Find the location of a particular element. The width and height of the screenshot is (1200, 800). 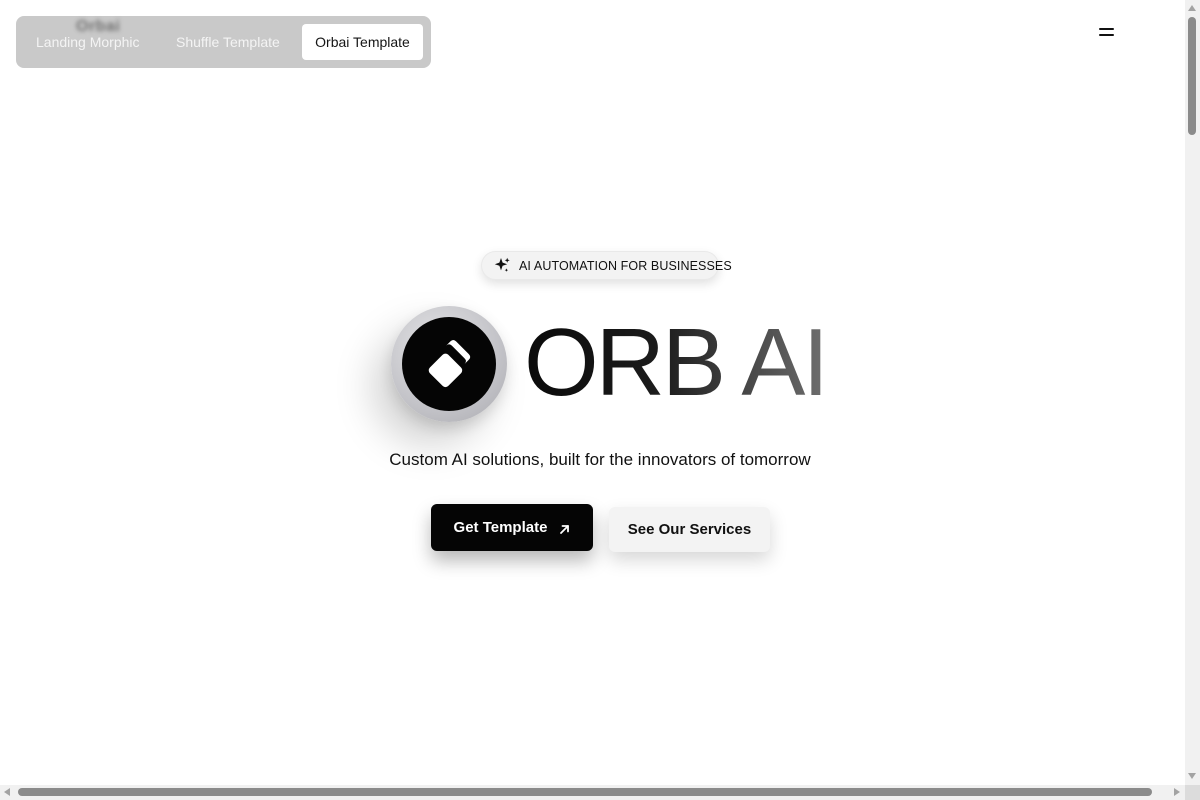

vertical-scroll-thumb is located at coordinates (1192, 76).